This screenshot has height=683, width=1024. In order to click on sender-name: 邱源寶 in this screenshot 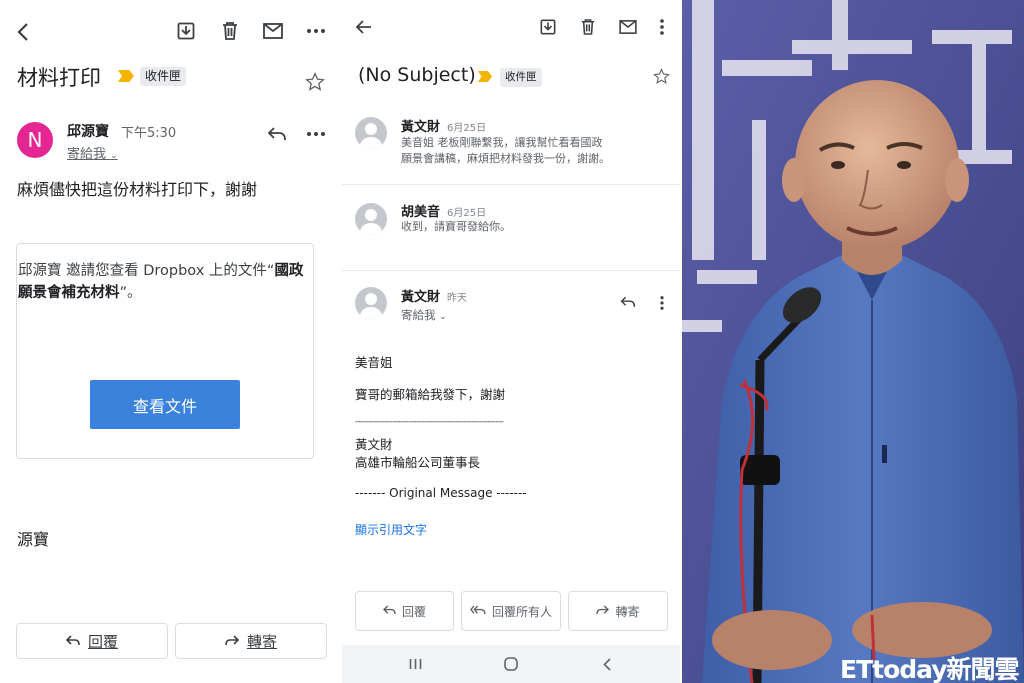, I will do `click(88, 132)`.